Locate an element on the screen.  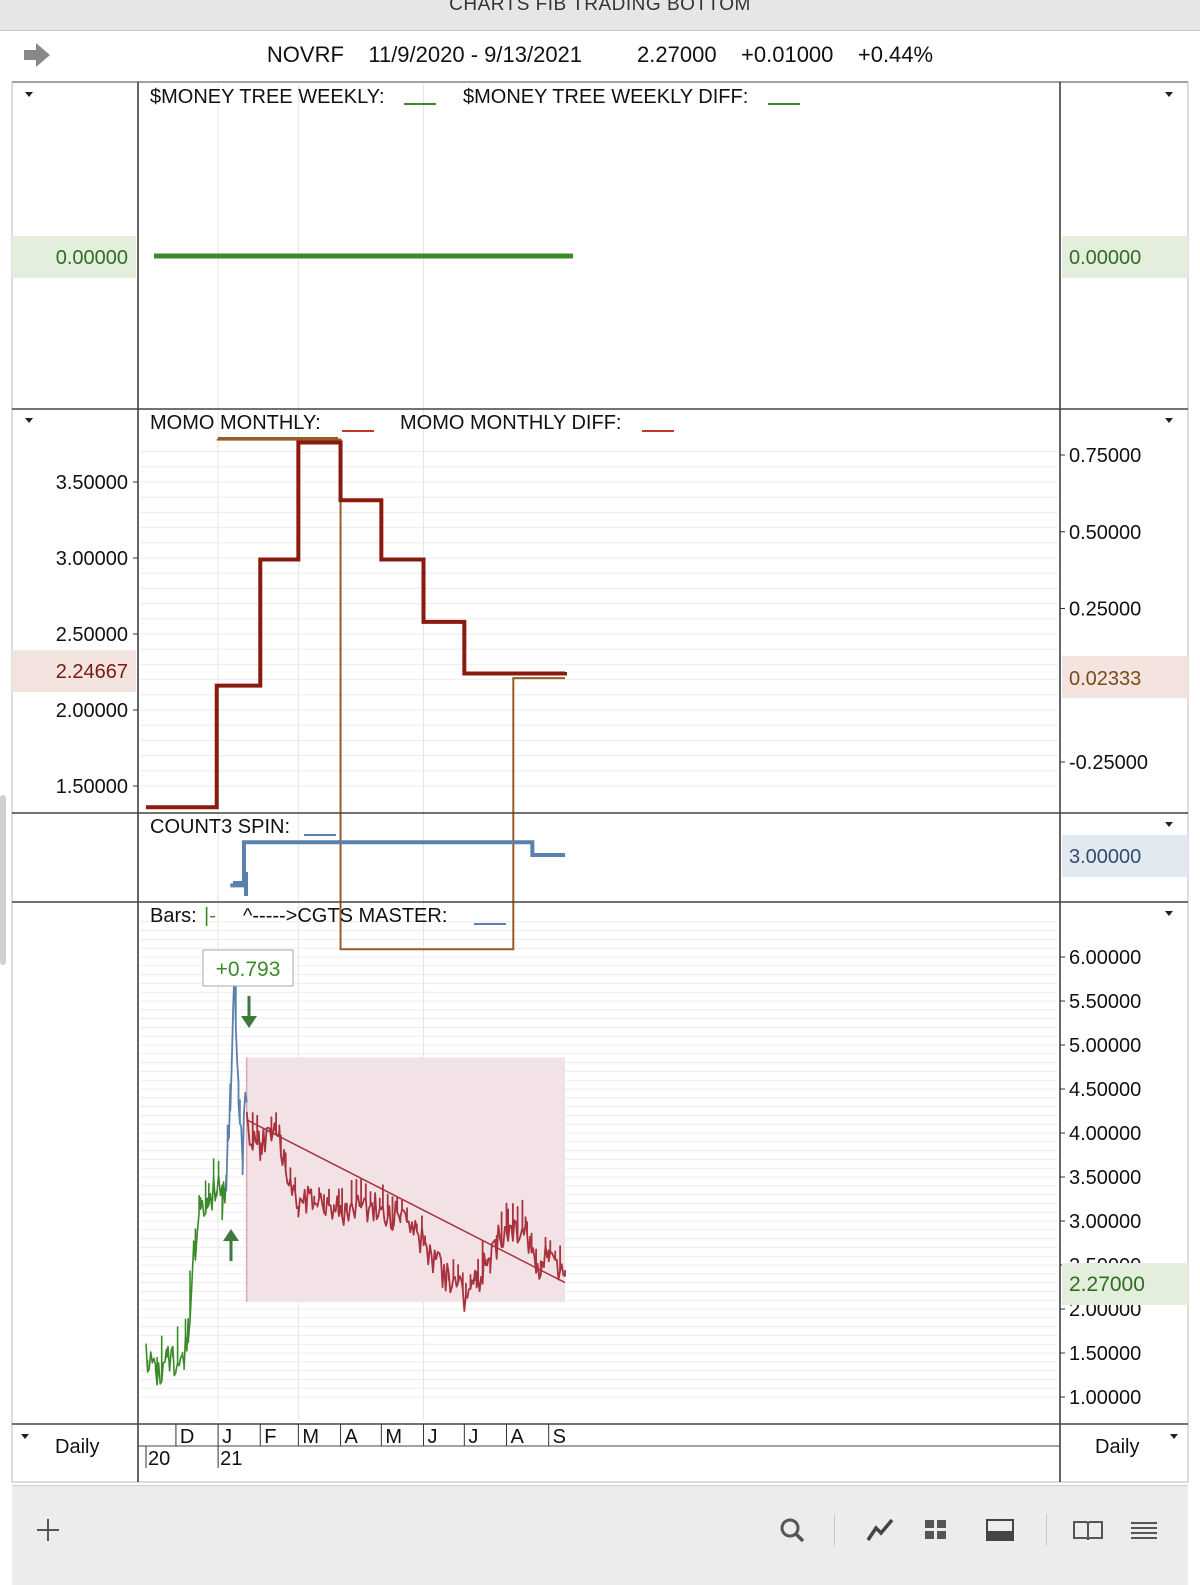
panel-layout-button is located at coordinates (1000, 1530).